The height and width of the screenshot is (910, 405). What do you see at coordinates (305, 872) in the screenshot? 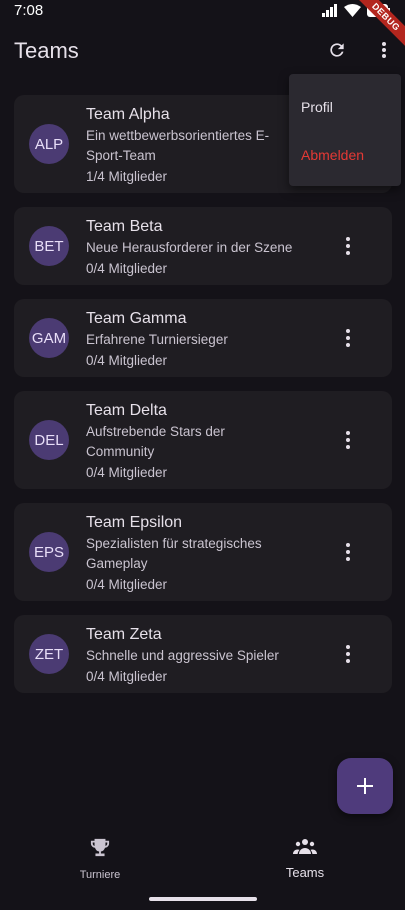
I see `nav-label-teams: Teams` at bounding box center [305, 872].